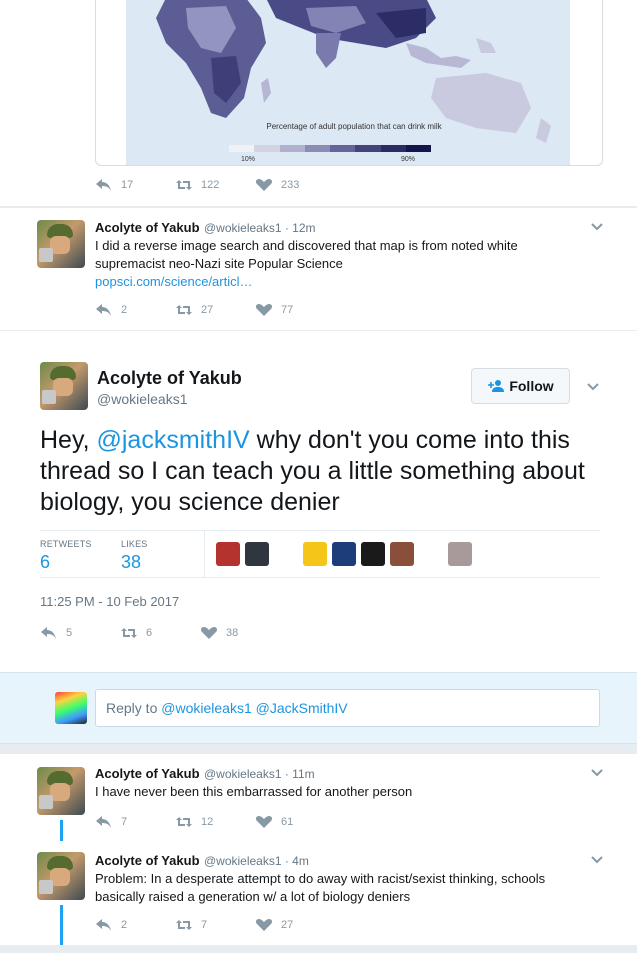 The height and width of the screenshot is (953, 637). What do you see at coordinates (259, 774) in the screenshot?
I see `handle-time: @wokieleaks1 · 11m` at bounding box center [259, 774].